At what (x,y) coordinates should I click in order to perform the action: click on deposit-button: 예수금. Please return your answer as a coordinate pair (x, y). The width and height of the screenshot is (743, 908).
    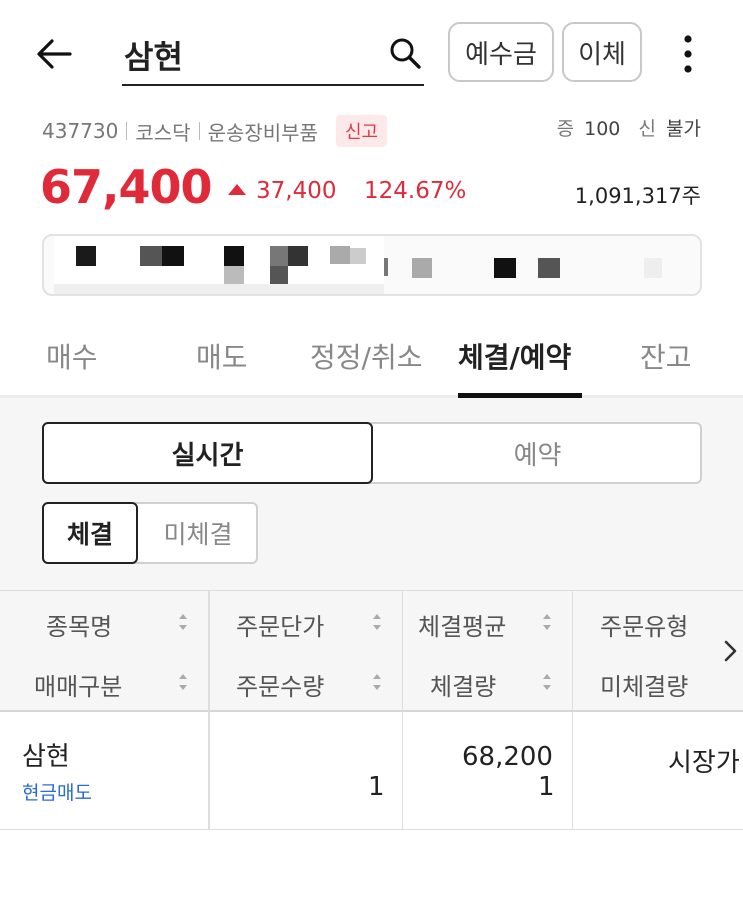
    Looking at the image, I should click on (501, 52).